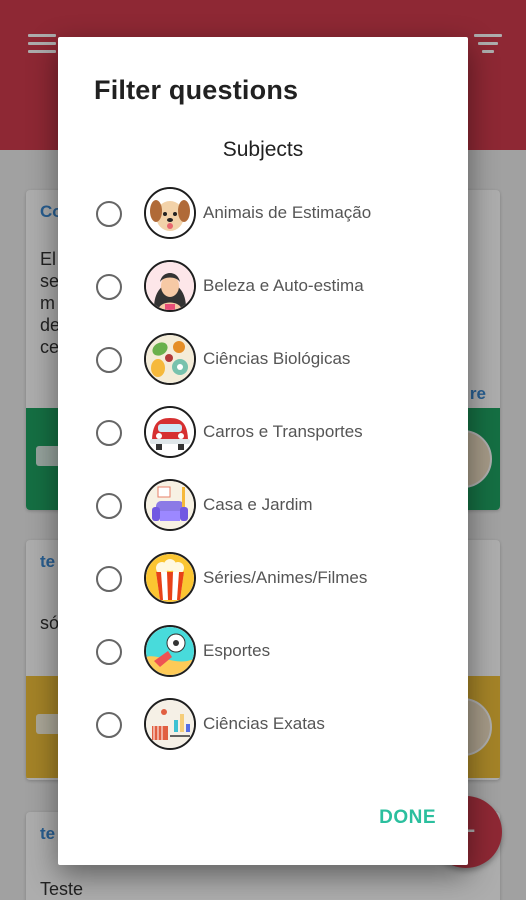 This screenshot has height=900, width=526. What do you see at coordinates (170, 213) in the screenshot?
I see `dog-icon` at bounding box center [170, 213].